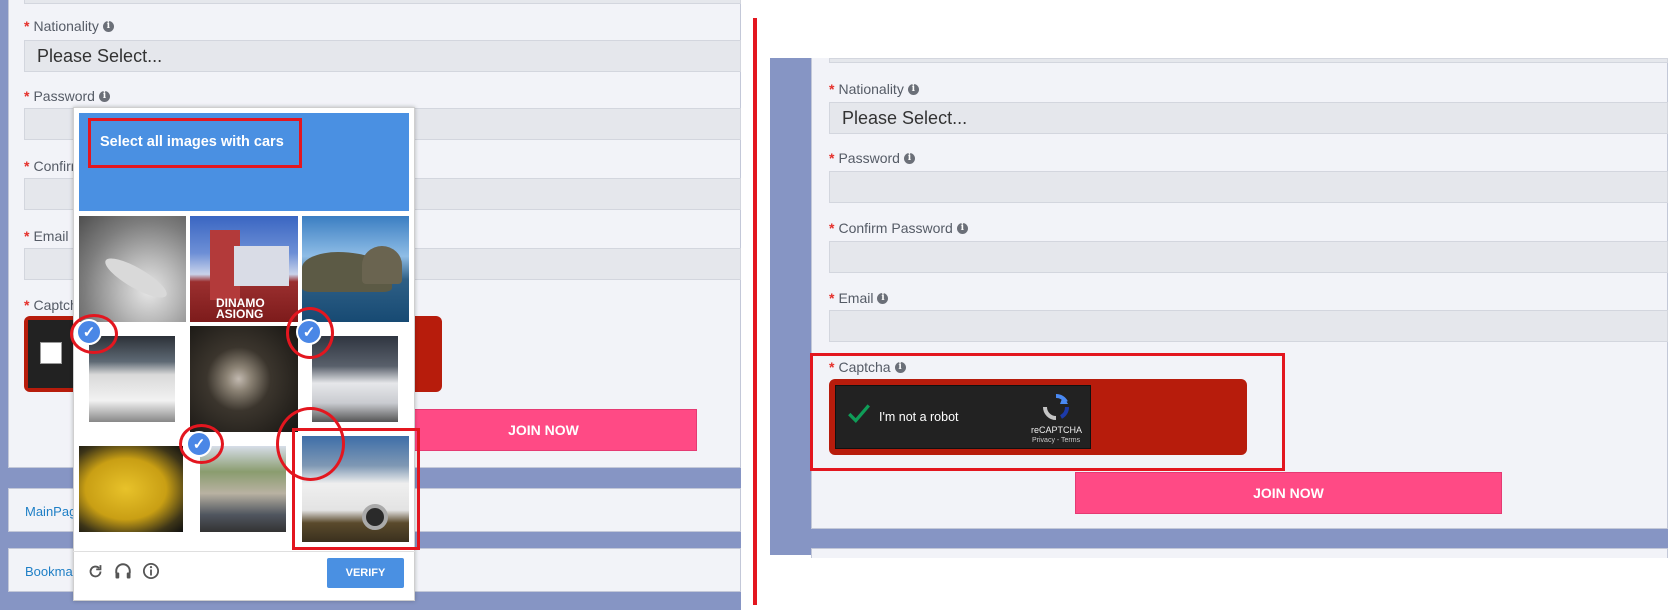 Image resolution: width=1668 pixels, height=610 pixels. What do you see at coordinates (244, 379) in the screenshot?
I see `tile-dark-wheel` at bounding box center [244, 379].